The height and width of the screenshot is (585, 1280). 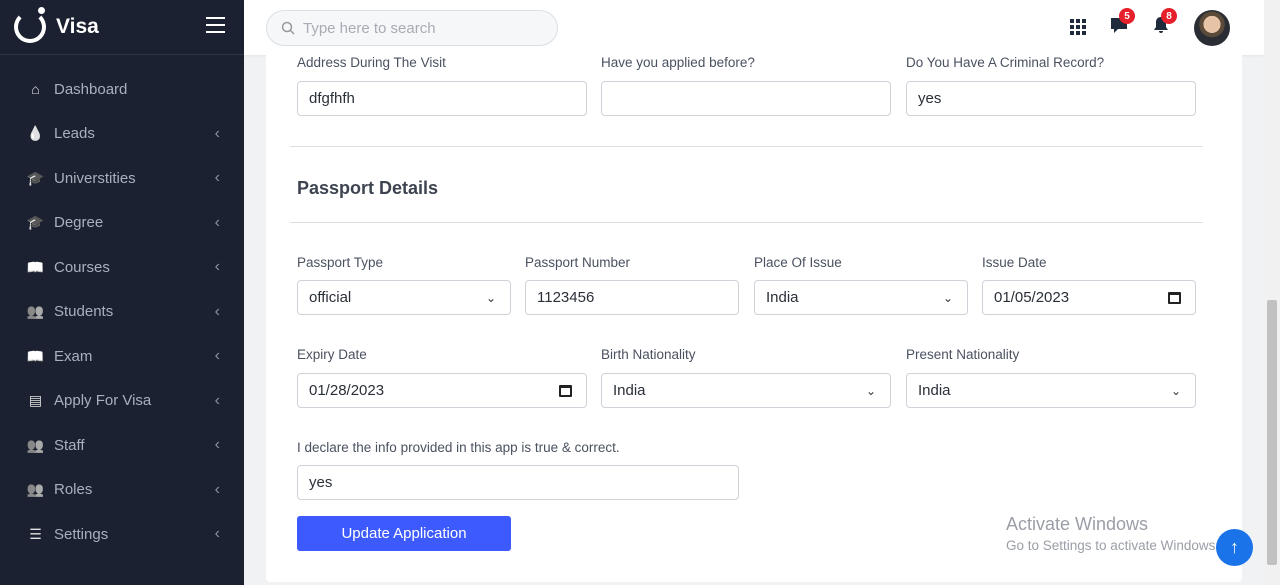 What do you see at coordinates (122, 27) in the screenshot?
I see `brand: Visa` at bounding box center [122, 27].